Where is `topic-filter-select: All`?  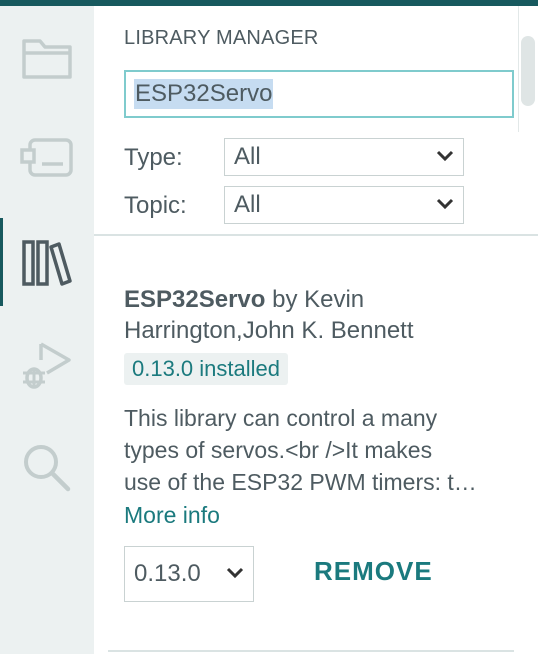
topic-filter-select: All is located at coordinates (344, 205).